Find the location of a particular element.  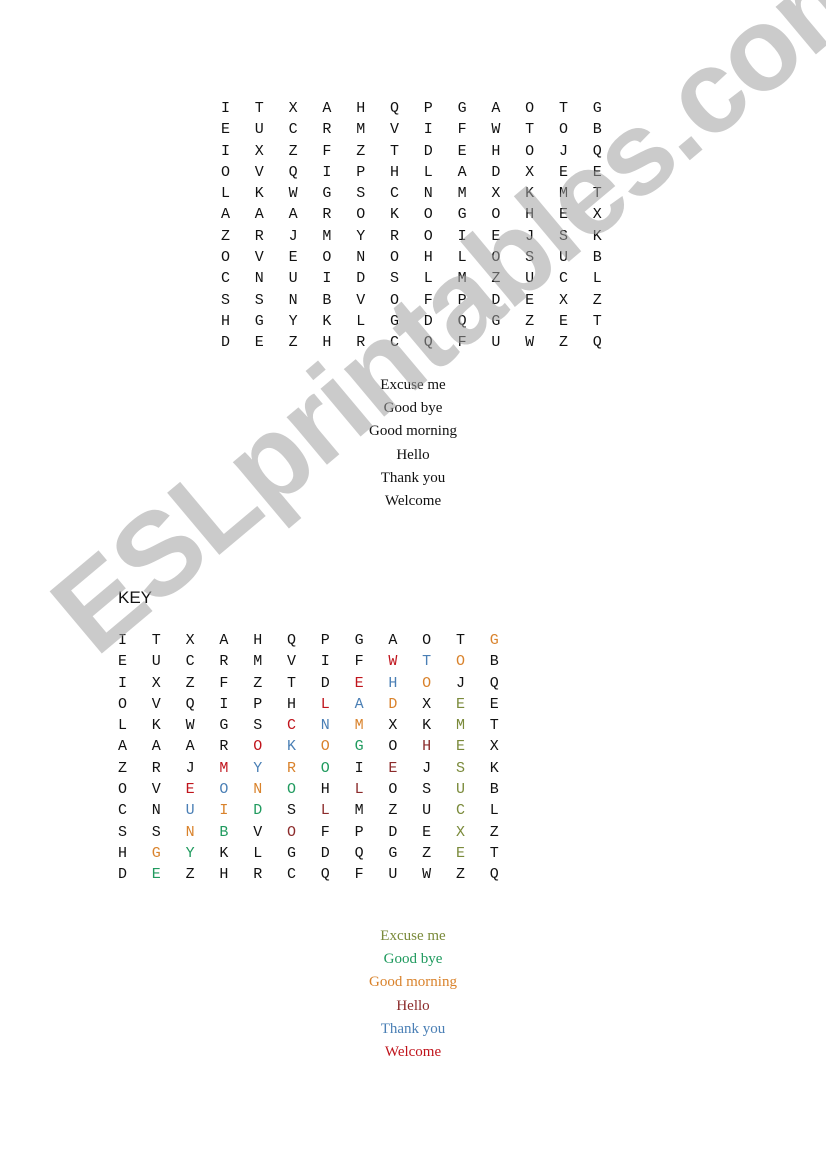

key-grid-row: HGYKLGDQGZET is located at coordinates (321, 853).